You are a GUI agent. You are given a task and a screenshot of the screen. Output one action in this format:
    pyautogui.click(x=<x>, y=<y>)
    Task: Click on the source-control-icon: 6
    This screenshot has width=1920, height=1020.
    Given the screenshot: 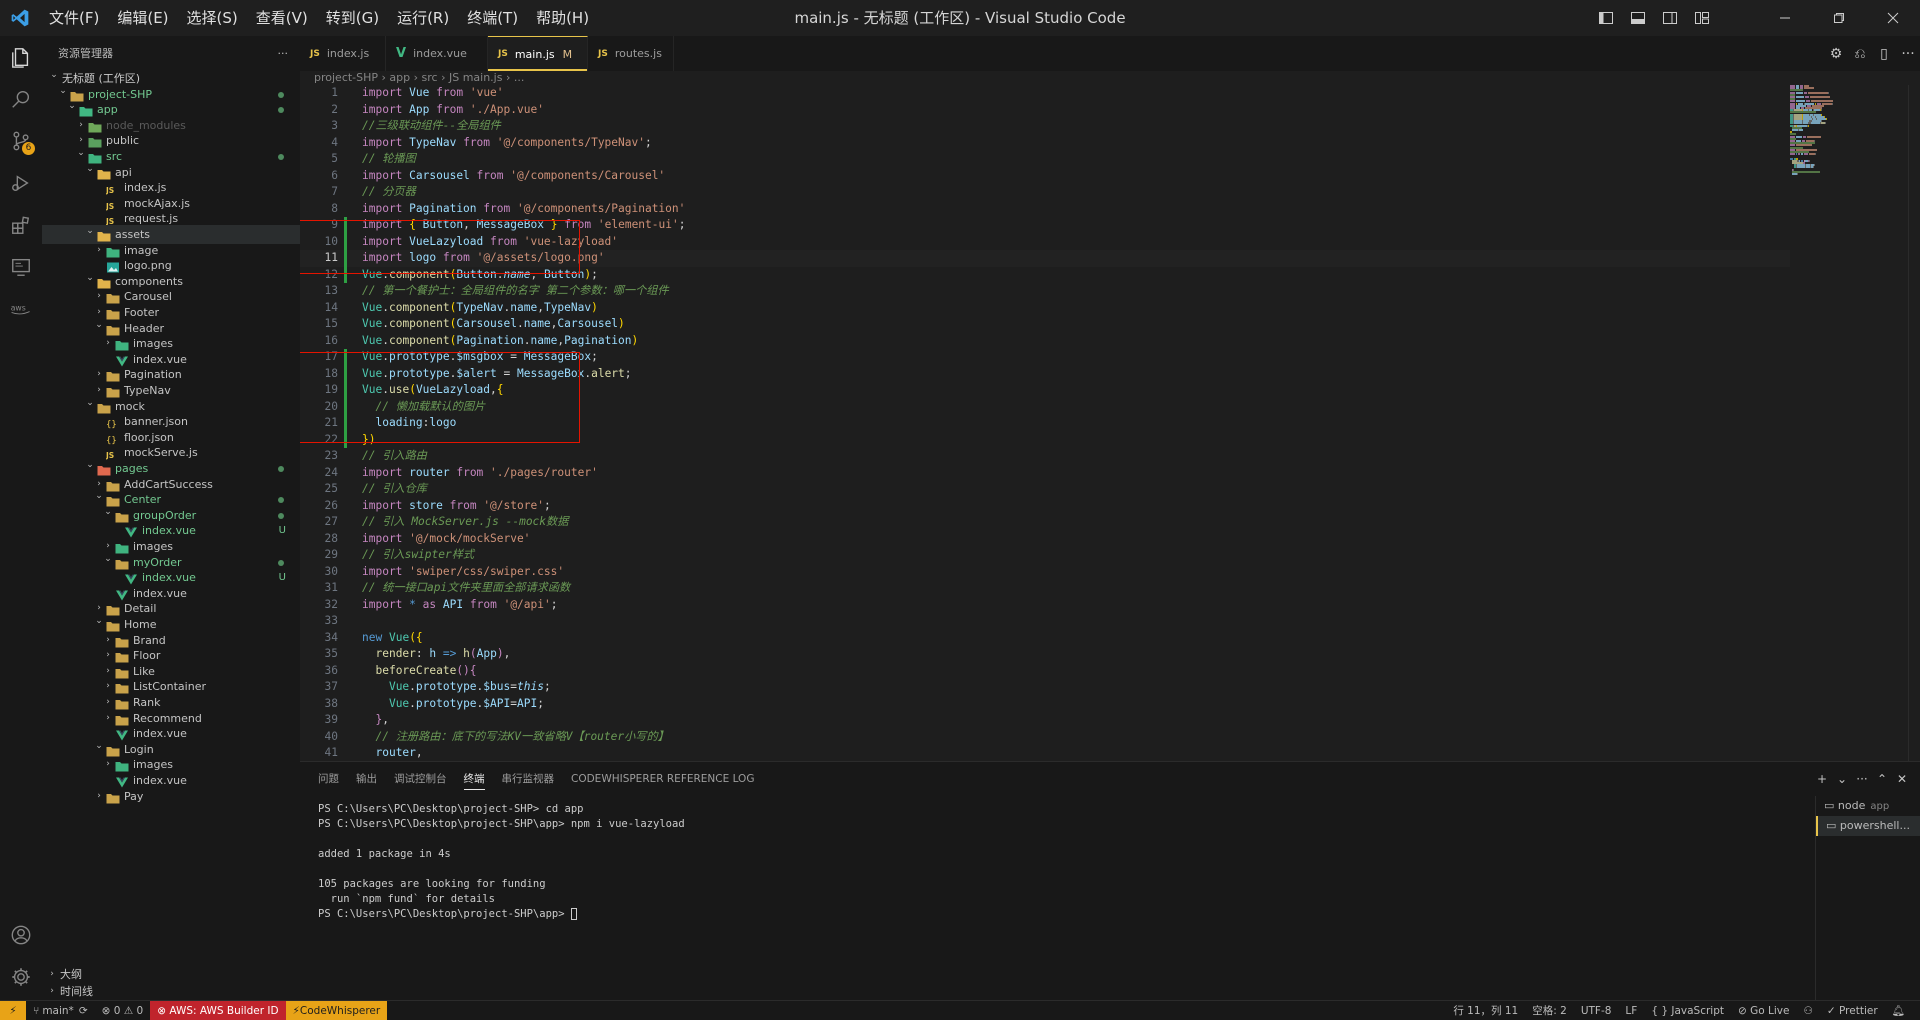 What is the action you would take?
    pyautogui.click(x=21, y=141)
    